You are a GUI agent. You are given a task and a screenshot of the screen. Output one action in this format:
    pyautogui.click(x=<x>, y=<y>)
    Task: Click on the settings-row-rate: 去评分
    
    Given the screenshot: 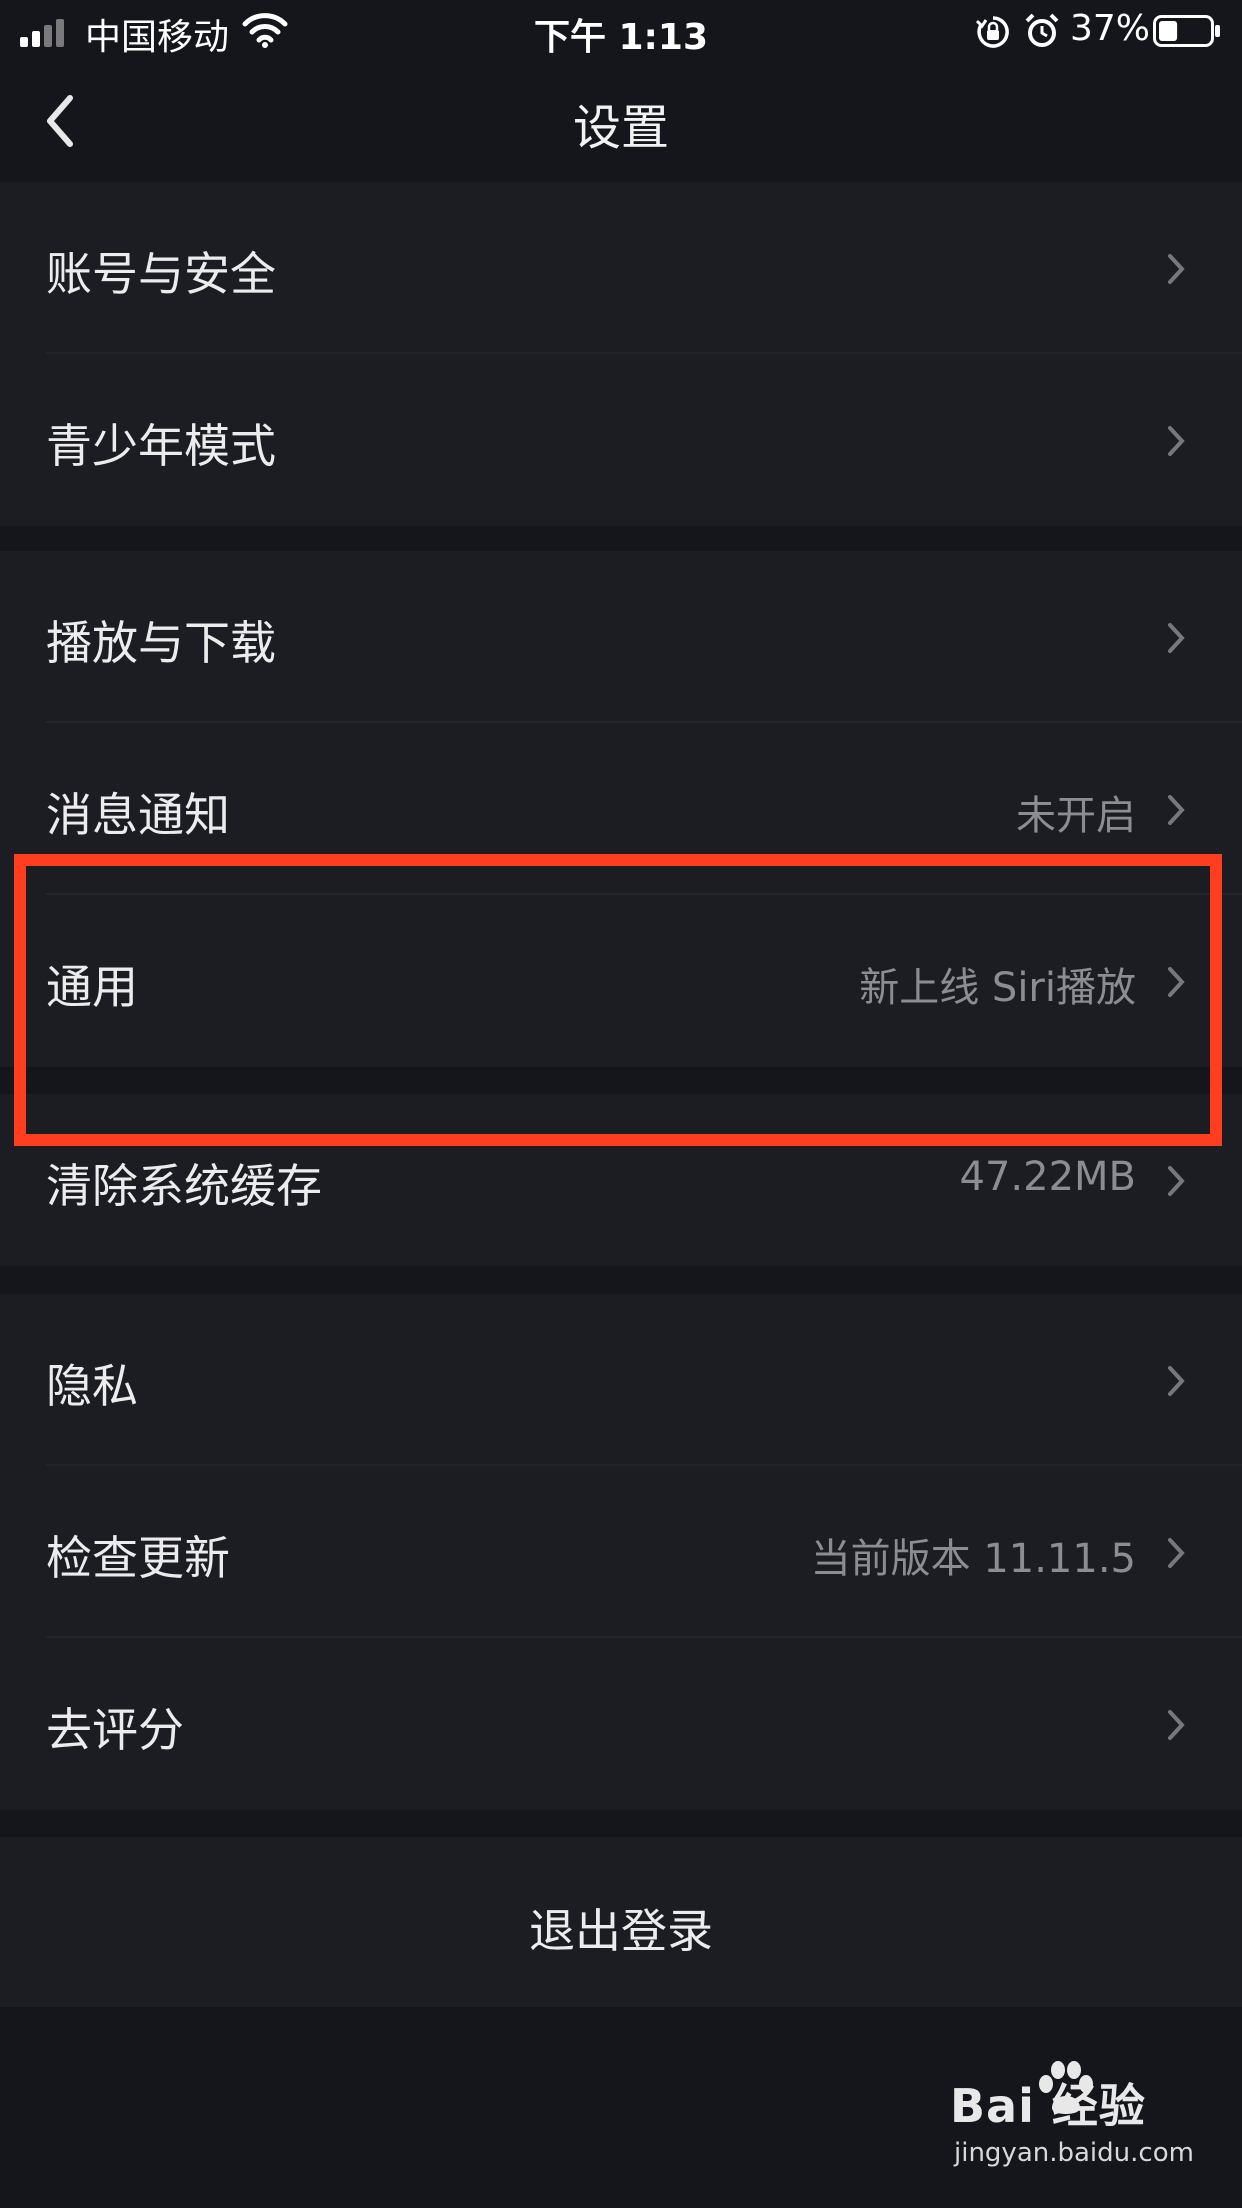 What is the action you would take?
    pyautogui.click(x=621, y=1724)
    